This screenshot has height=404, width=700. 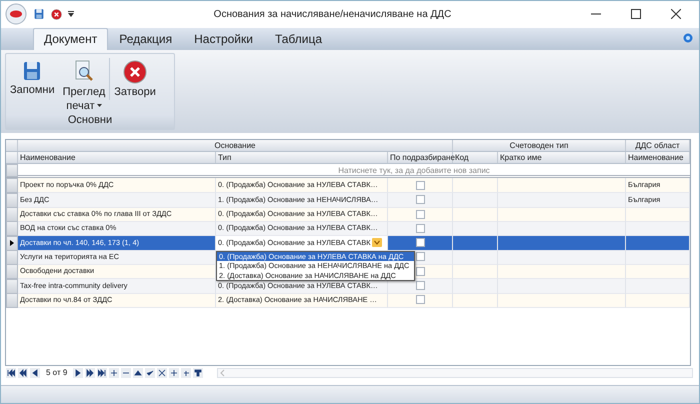 I want to click on filter-icon, so click(x=198, y=372).